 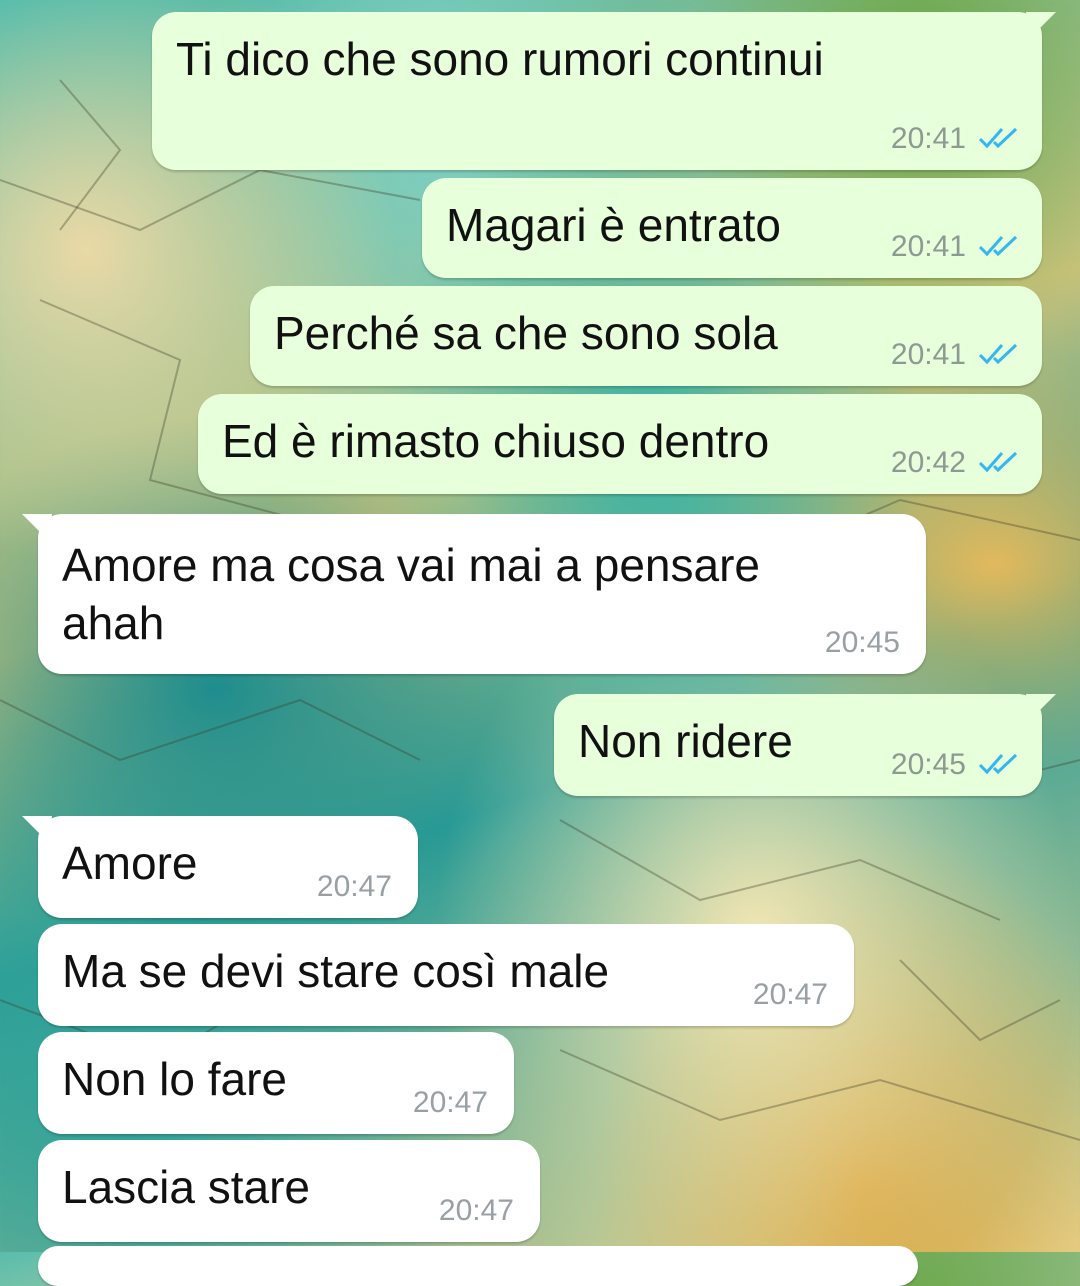 What do you see at coordinates (220, 867) in the screenshot?
I see `message-bubble-incoming: Amore 20:47` at bounding box center [220, 867].